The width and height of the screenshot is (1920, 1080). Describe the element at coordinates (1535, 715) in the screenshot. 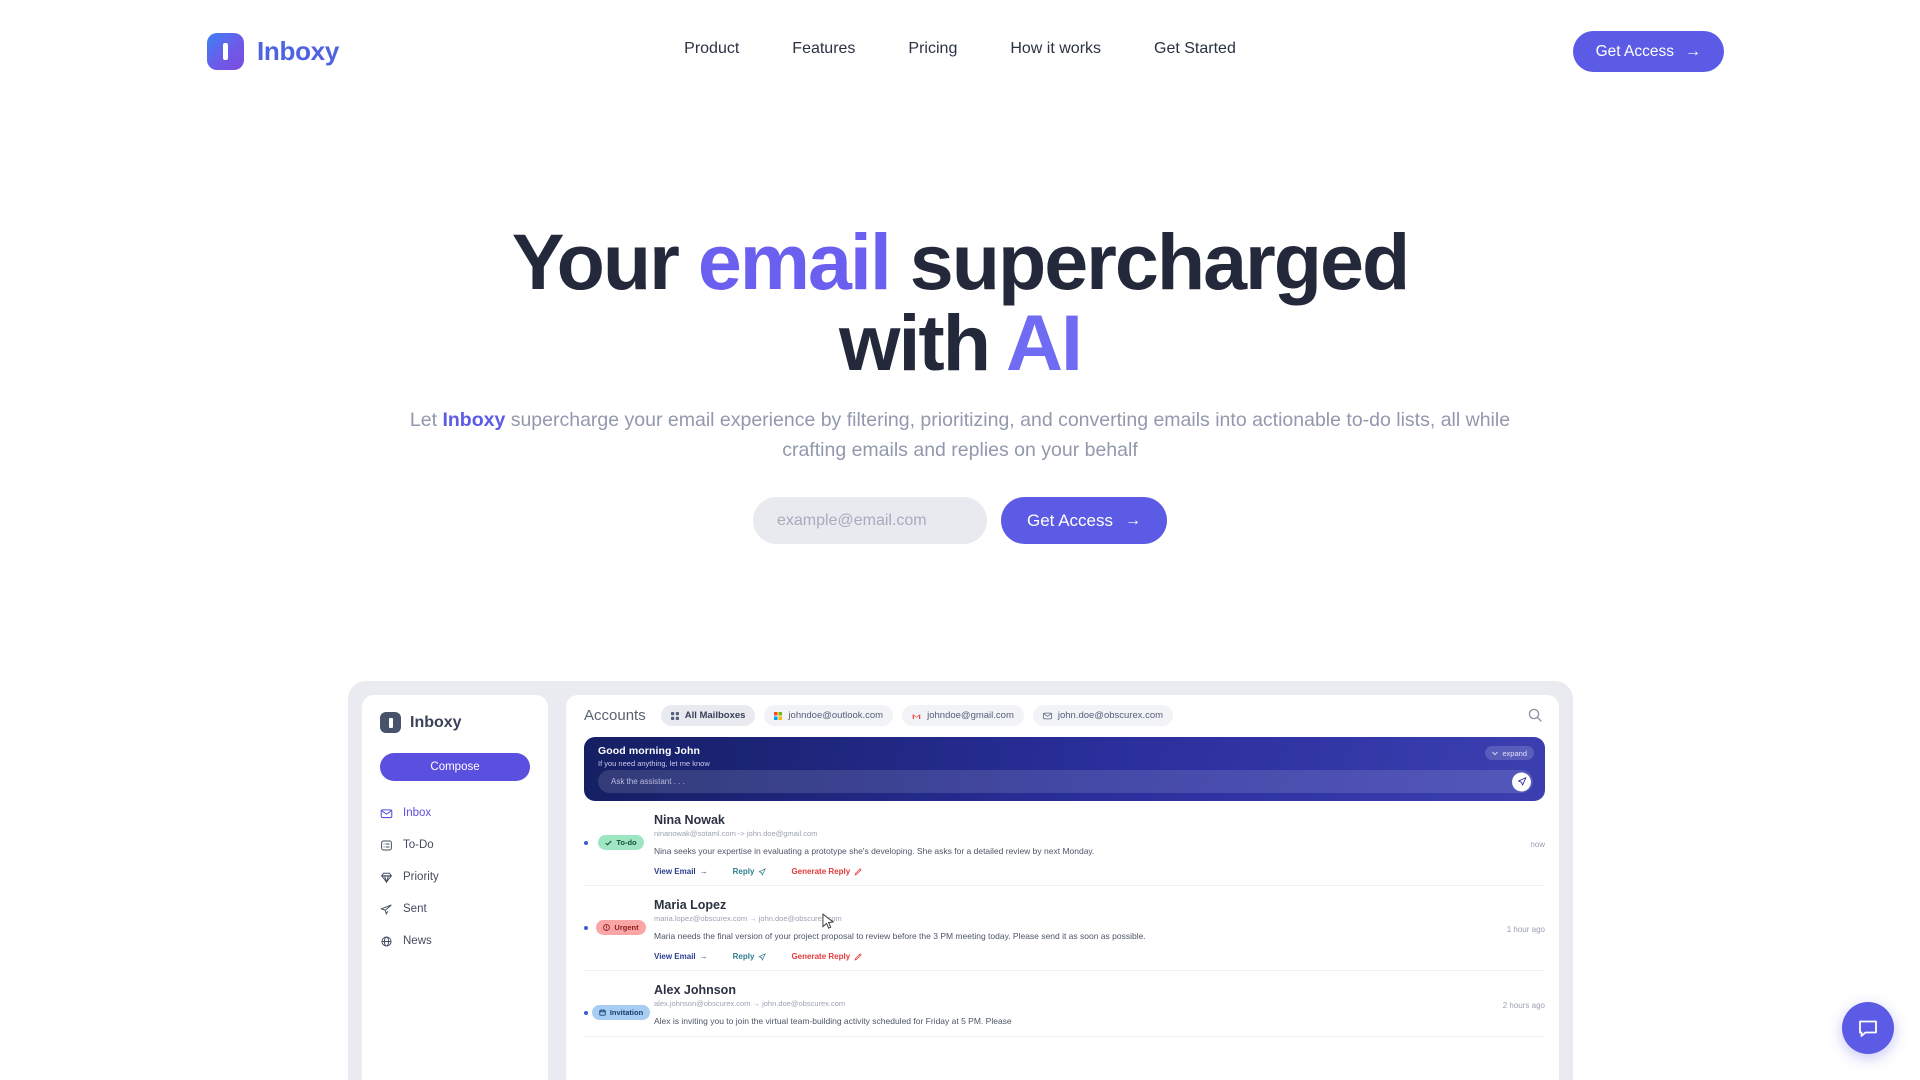

I see `search-icon` at that location.